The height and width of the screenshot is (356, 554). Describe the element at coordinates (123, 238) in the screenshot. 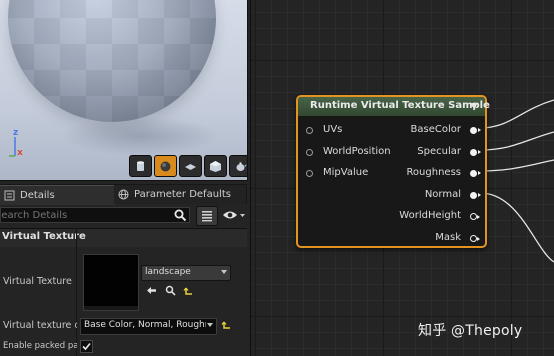

I see `virtual-texture-section-header: Virtual Texture` at that location.